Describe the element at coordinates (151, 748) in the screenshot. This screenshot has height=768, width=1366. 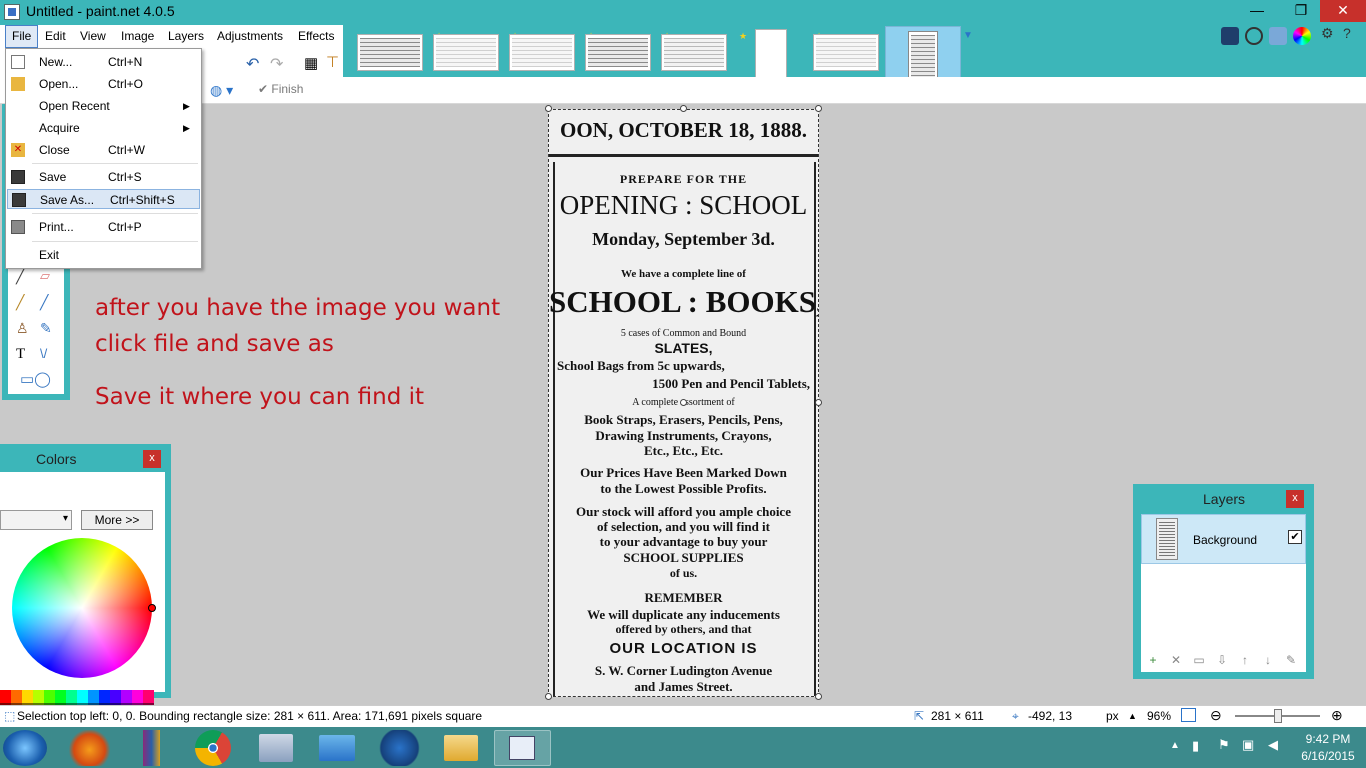
I see `winrar-taskbar-icon` at that location.